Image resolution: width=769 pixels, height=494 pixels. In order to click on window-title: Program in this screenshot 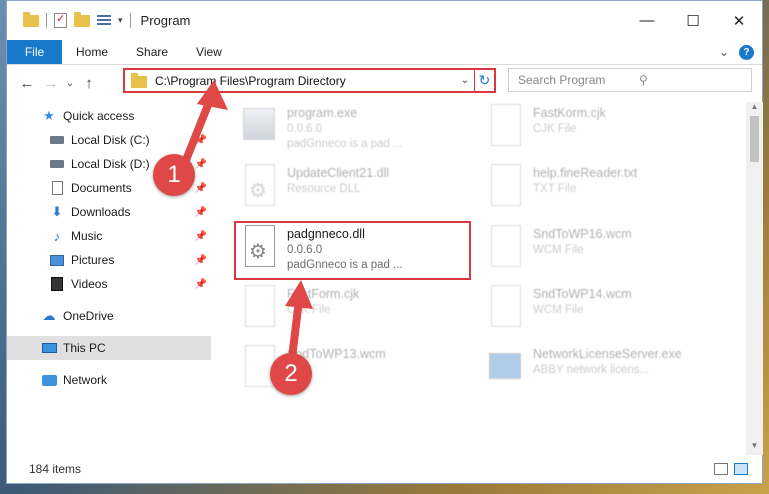, I will do `click(165, 20)`.